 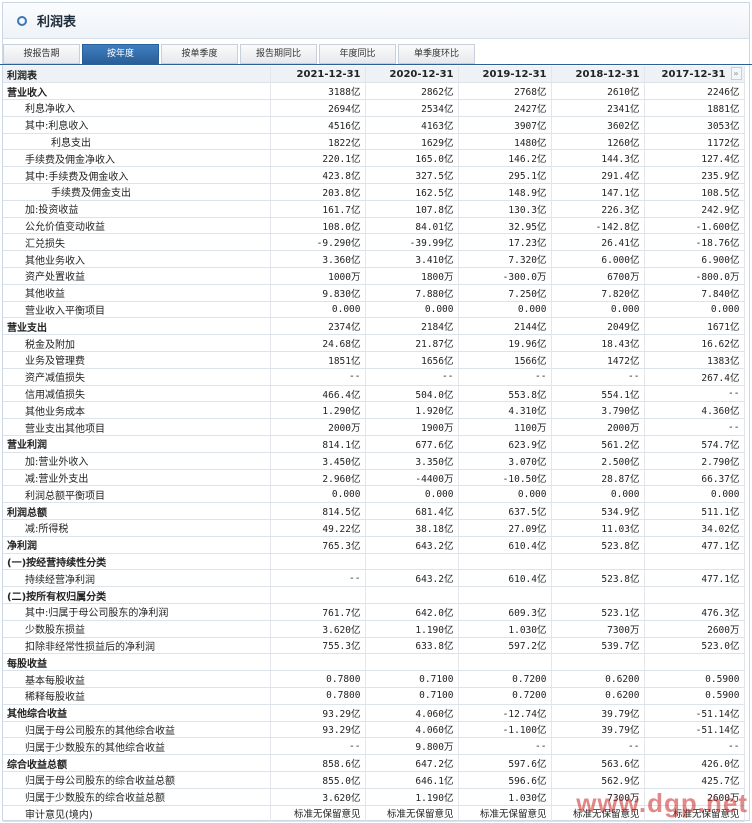 What do you see at coordinates (412, 293) in the screenshot?
I see `value-cell: 7.880亿` at bounding box center [412, 293].